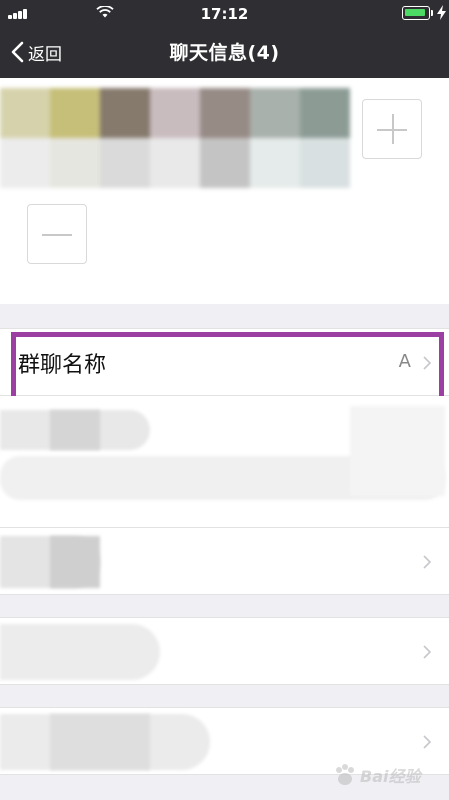 The image size is (449, 800). Describe the element at coordinates (345, 774) in the screenshot. I see `paw-icon` at that location.